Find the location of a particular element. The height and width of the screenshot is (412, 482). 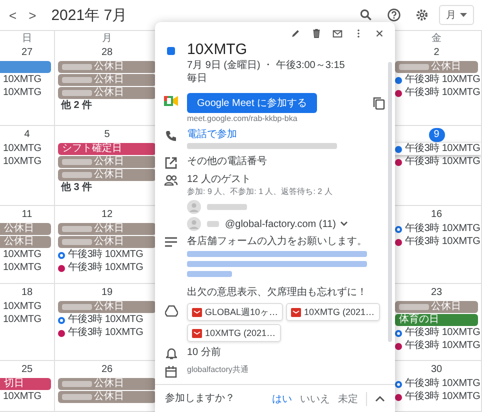

calendar-icon is located at coordinates (171, 372).